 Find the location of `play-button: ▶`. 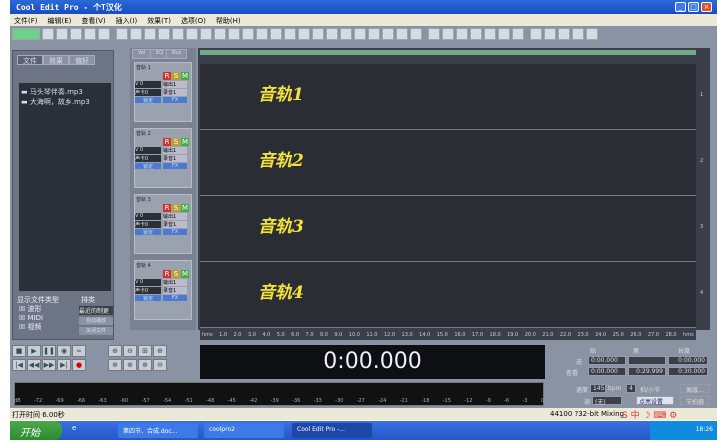

play-button: ▶ is located at coordinates (34, 351).